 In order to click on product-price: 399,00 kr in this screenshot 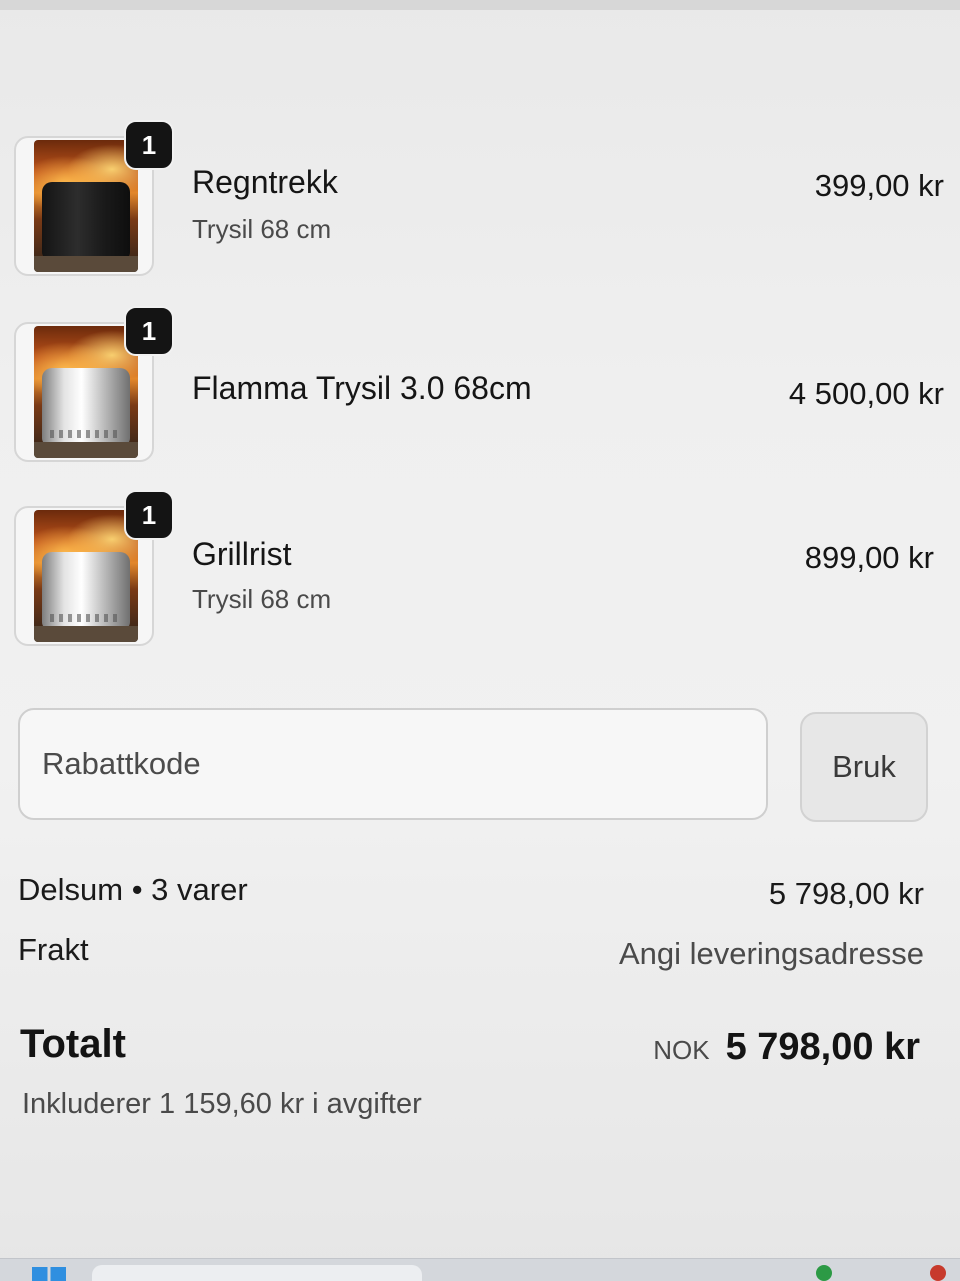, I will do `click(879, 185)`.